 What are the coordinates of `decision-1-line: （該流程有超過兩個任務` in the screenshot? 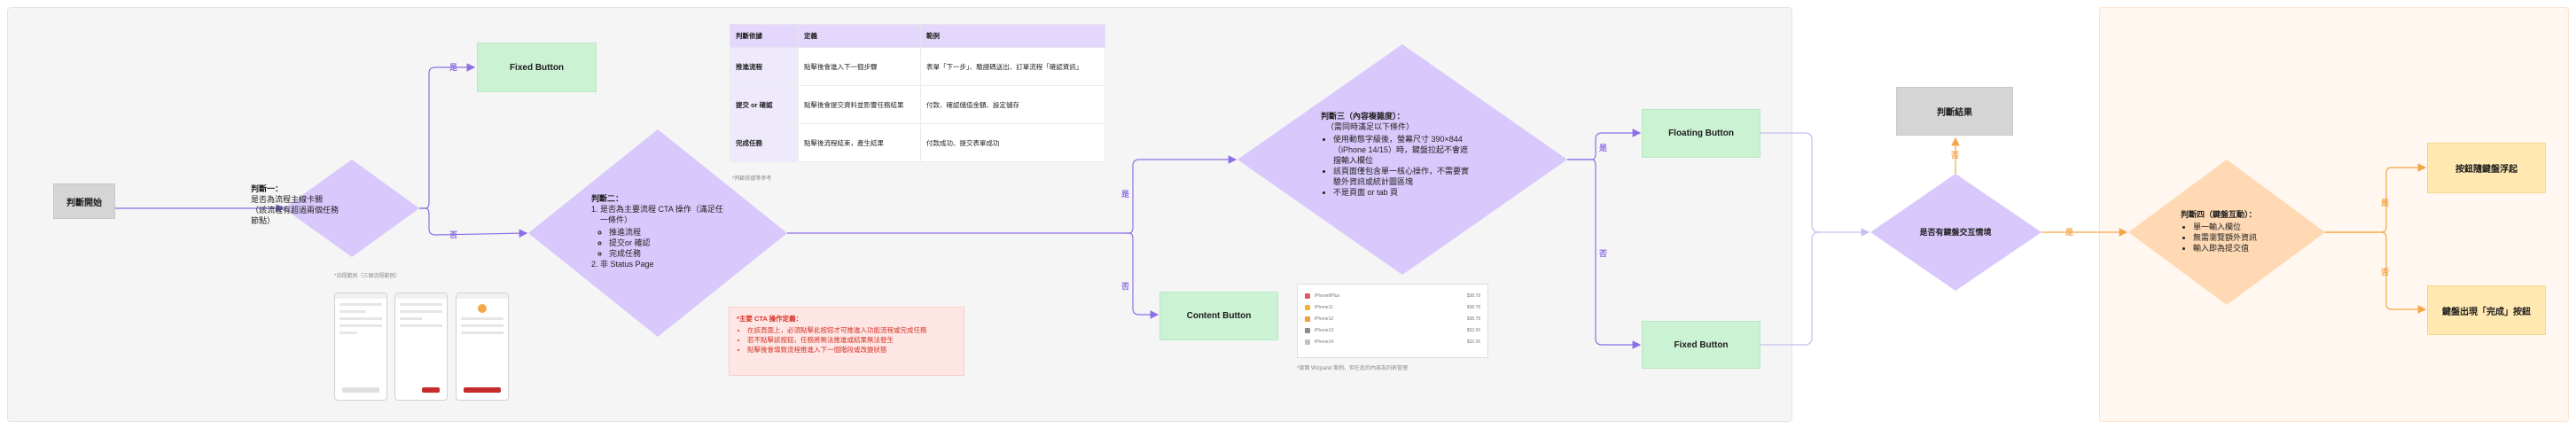 It's located at (295, 210).